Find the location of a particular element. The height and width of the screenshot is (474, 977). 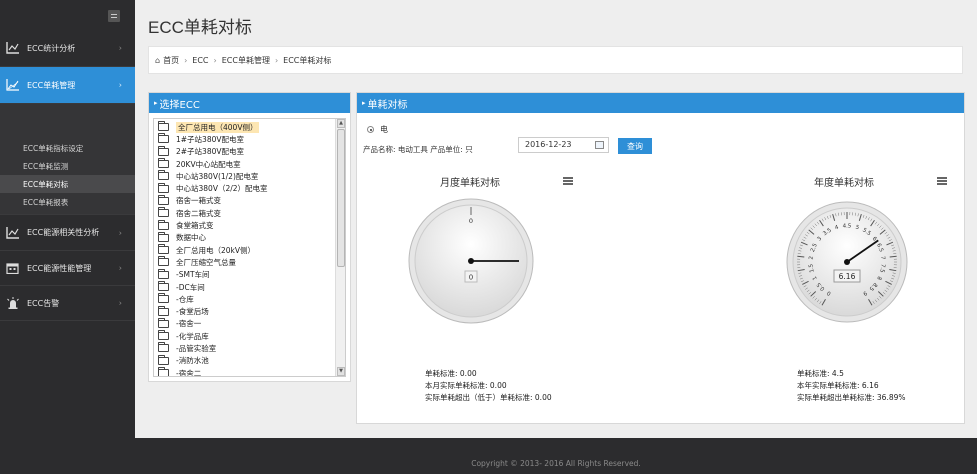

tree-item-label: 中心站380V（2/2）配电室 is located at coordinates (222, 189).